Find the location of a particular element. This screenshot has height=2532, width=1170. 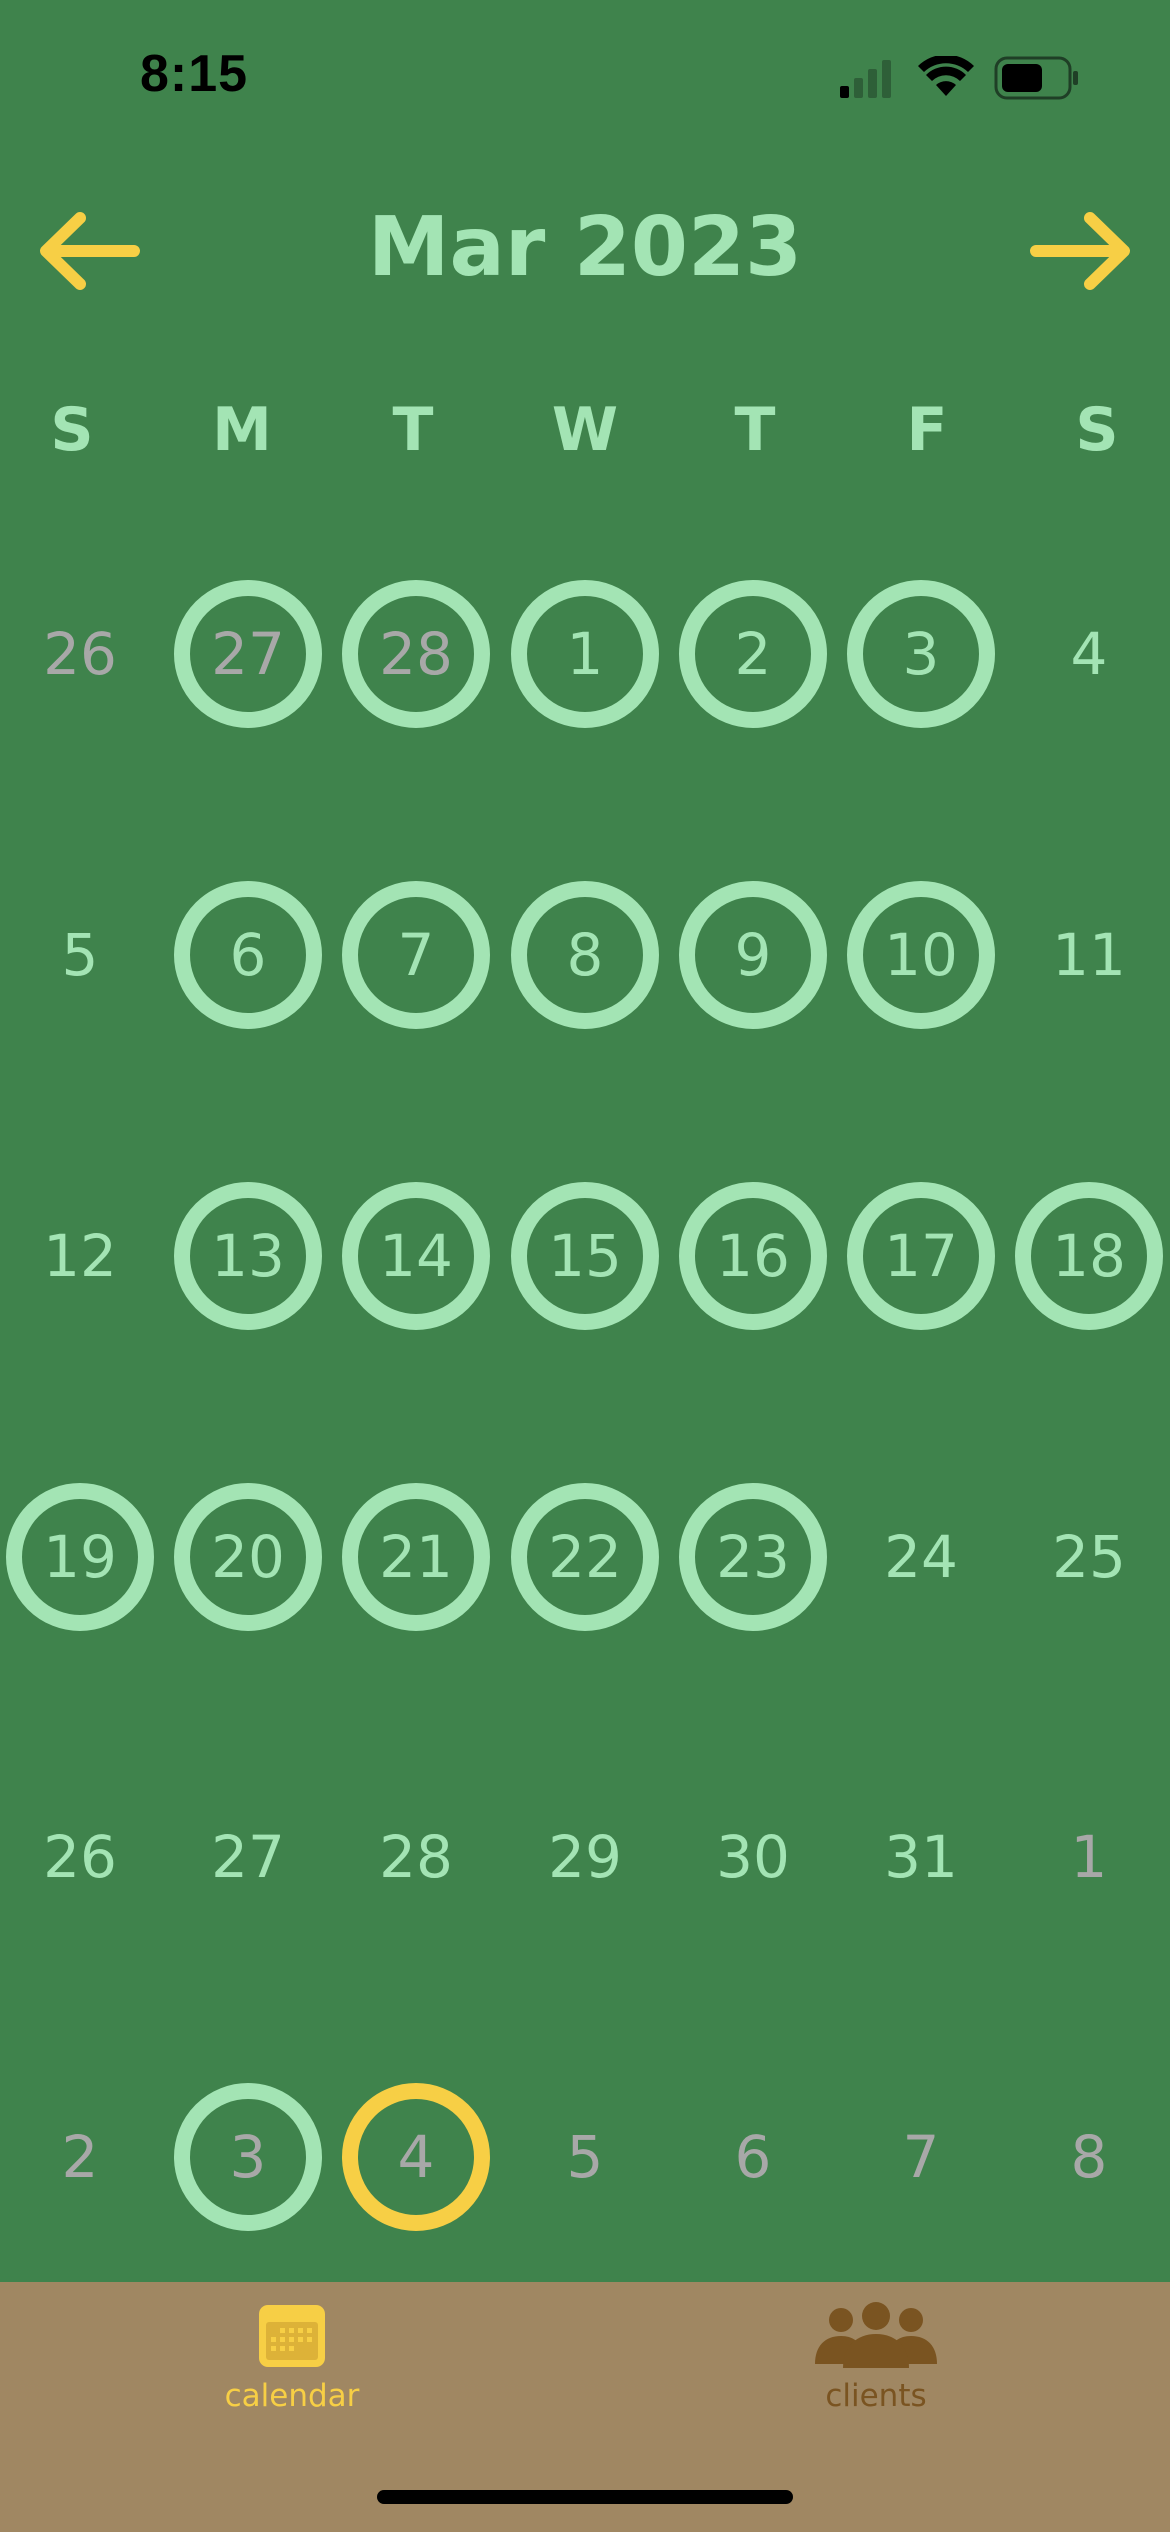

day-cell-scheduled: 15 is located at coordinates (585, 1256).